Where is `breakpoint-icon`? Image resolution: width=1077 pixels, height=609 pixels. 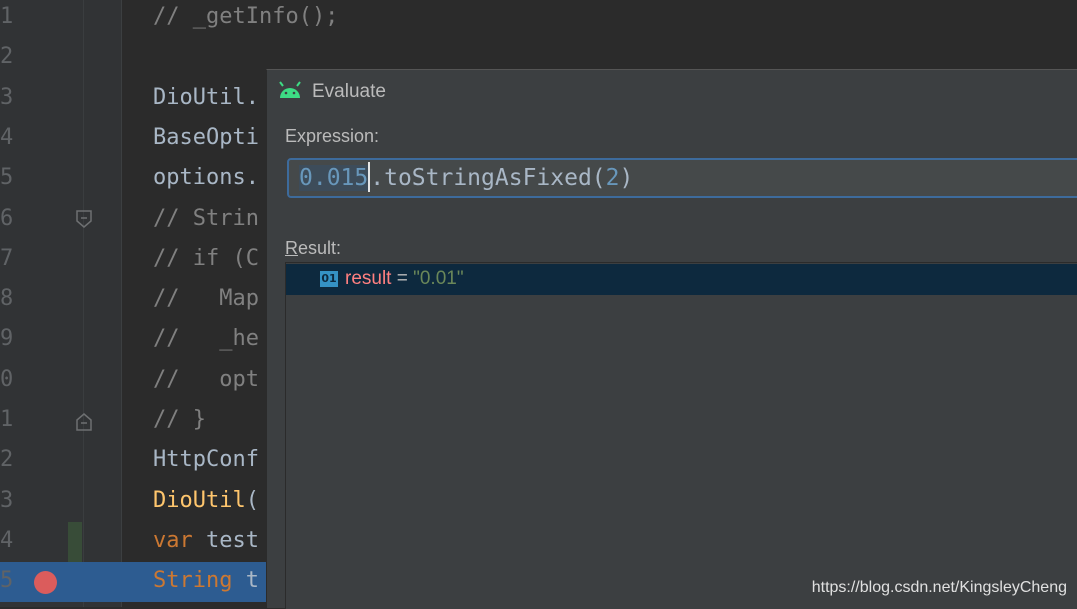 breakpoint-icon is located at coordinates (45, 582).